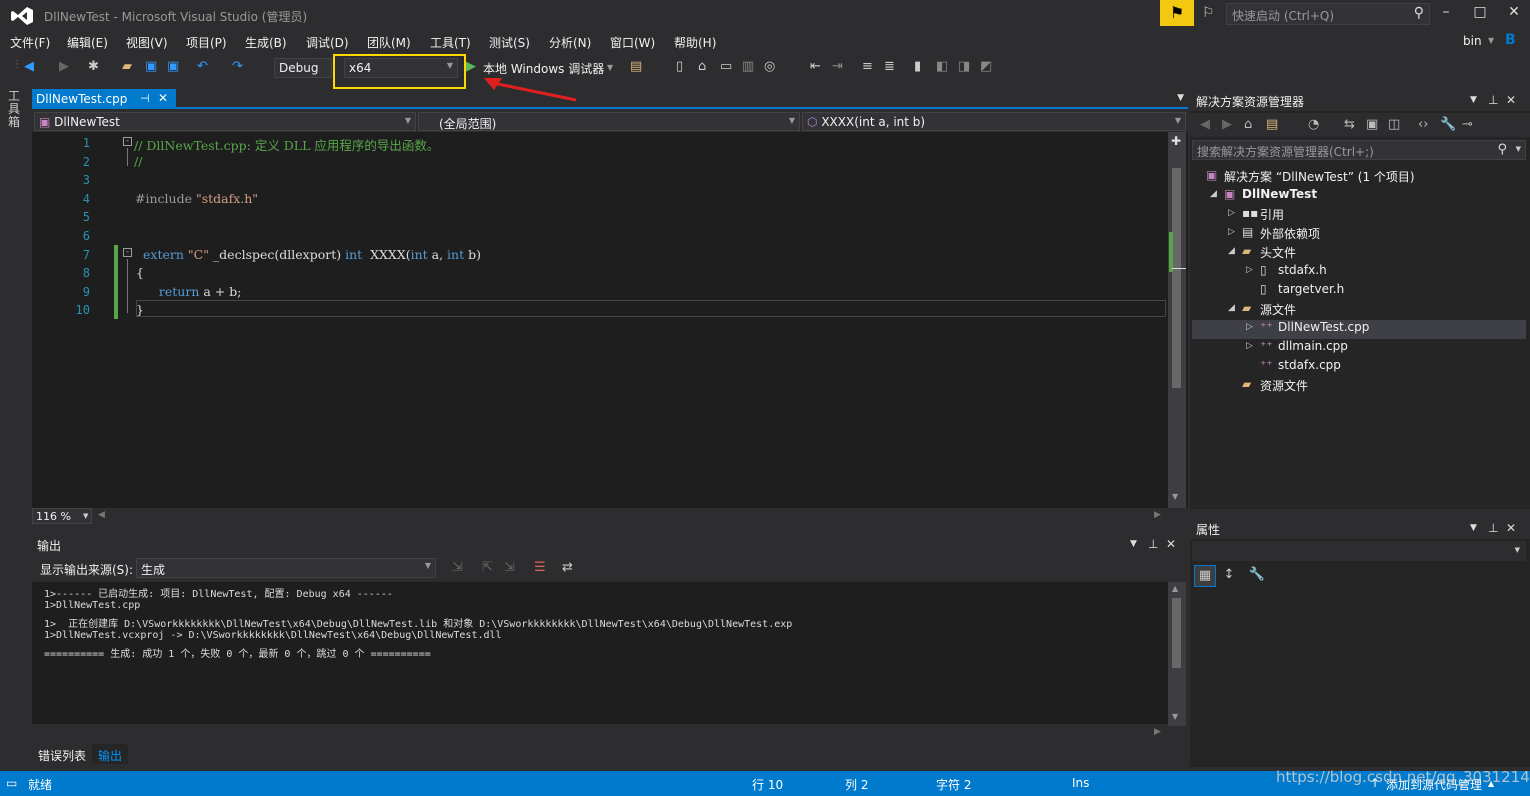 The image size is (1530, 796). I want to click on menu-debug: 调试(D), so click(327, 42).